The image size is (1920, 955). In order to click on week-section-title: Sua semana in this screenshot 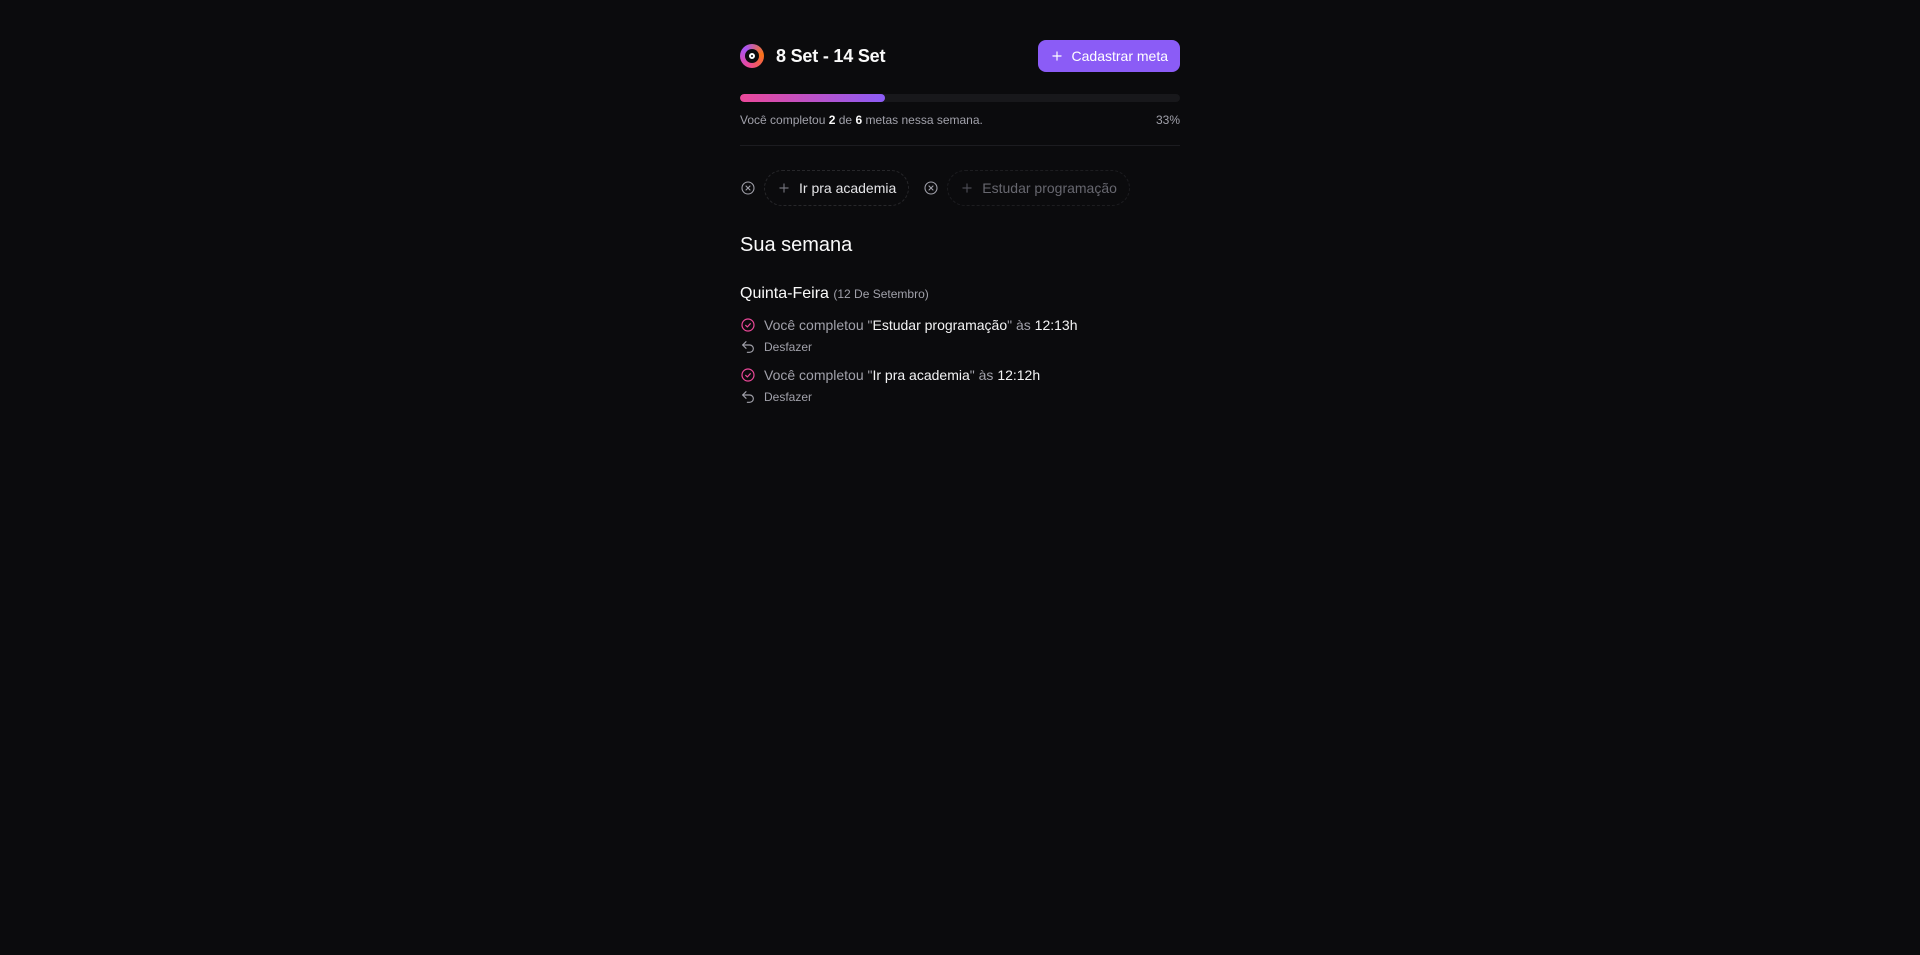, I will do `click(796, 245)`.